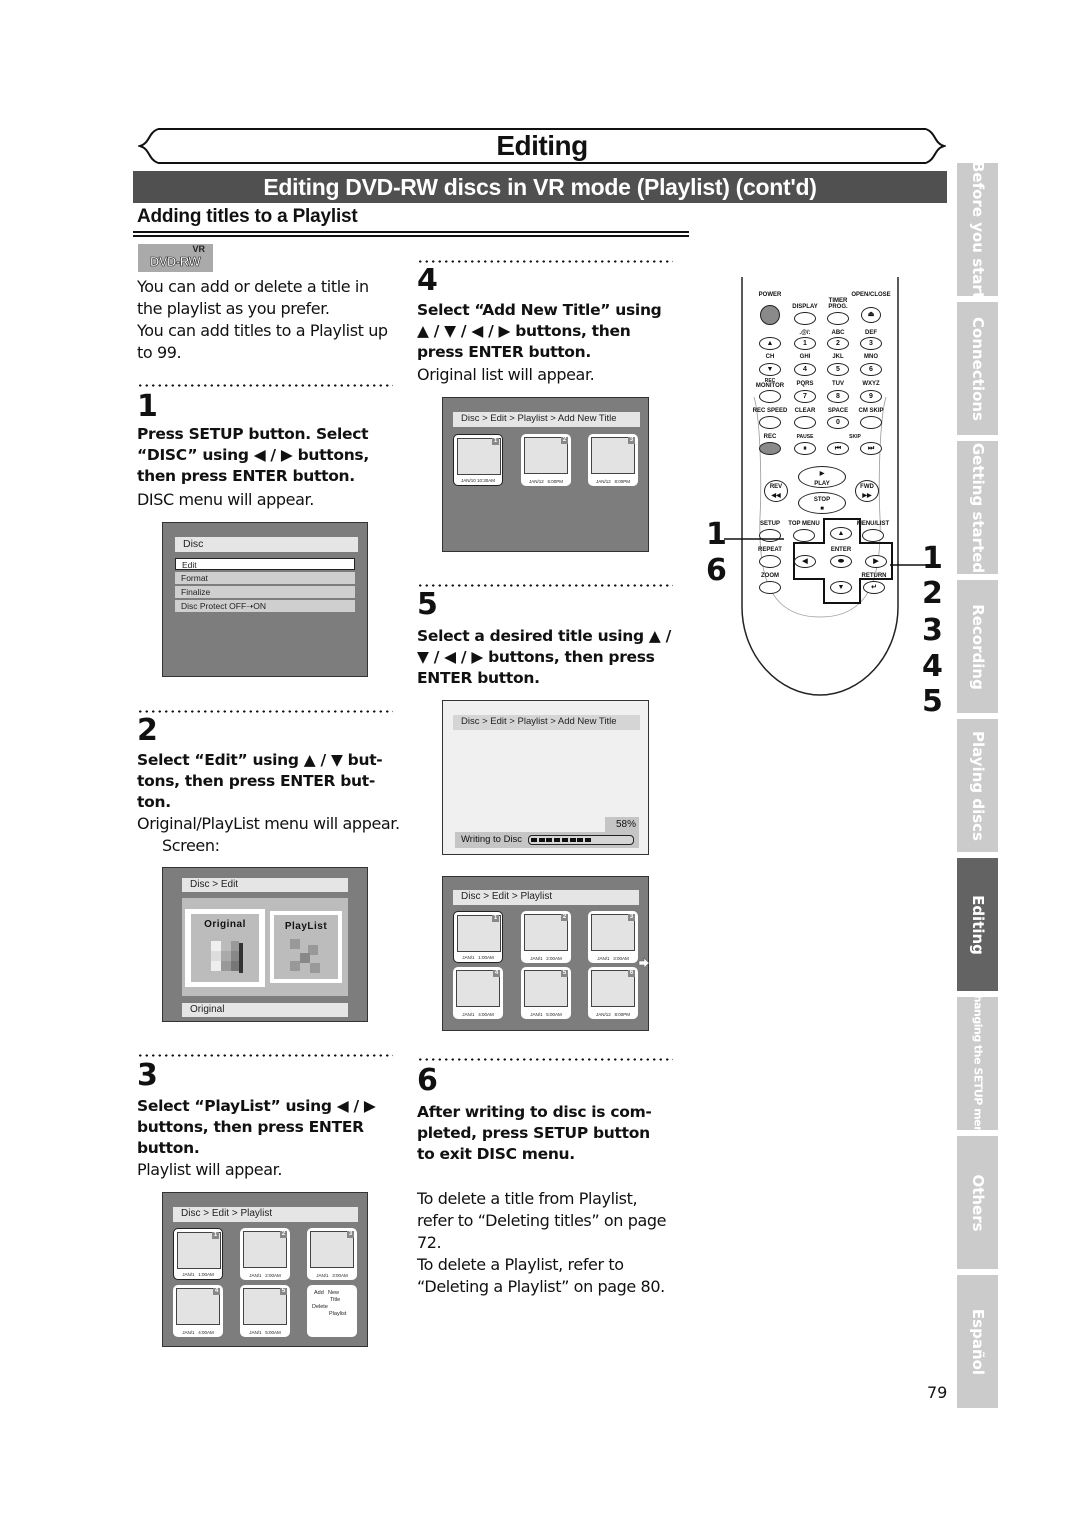 The width and height of the screenshot is (1080, 1528). Describe the element at coordinates (546, 460) in the screenshot. I see `title-thumbnail: 2 JAN/12 5:00PM` at that location.